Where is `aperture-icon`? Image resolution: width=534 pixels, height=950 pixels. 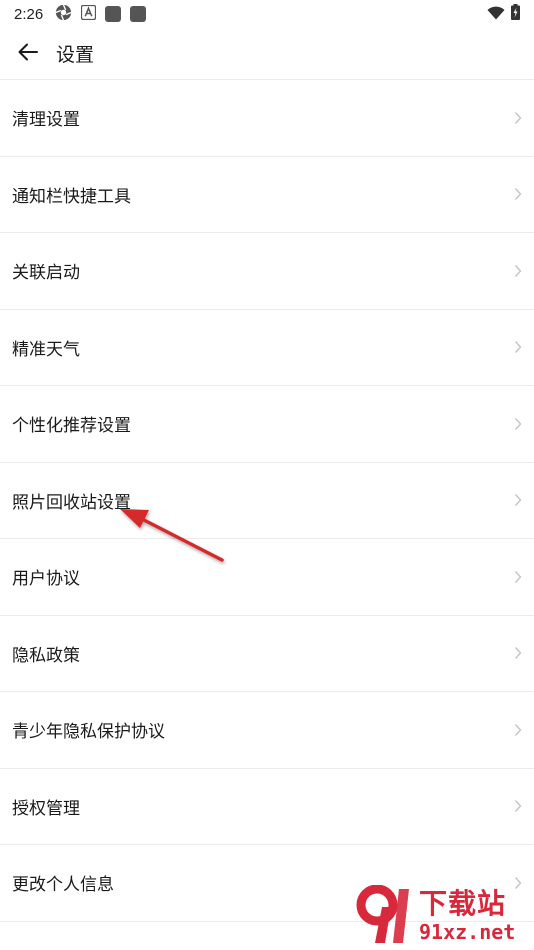 aperture-icon is located at coordinates (63, 14).